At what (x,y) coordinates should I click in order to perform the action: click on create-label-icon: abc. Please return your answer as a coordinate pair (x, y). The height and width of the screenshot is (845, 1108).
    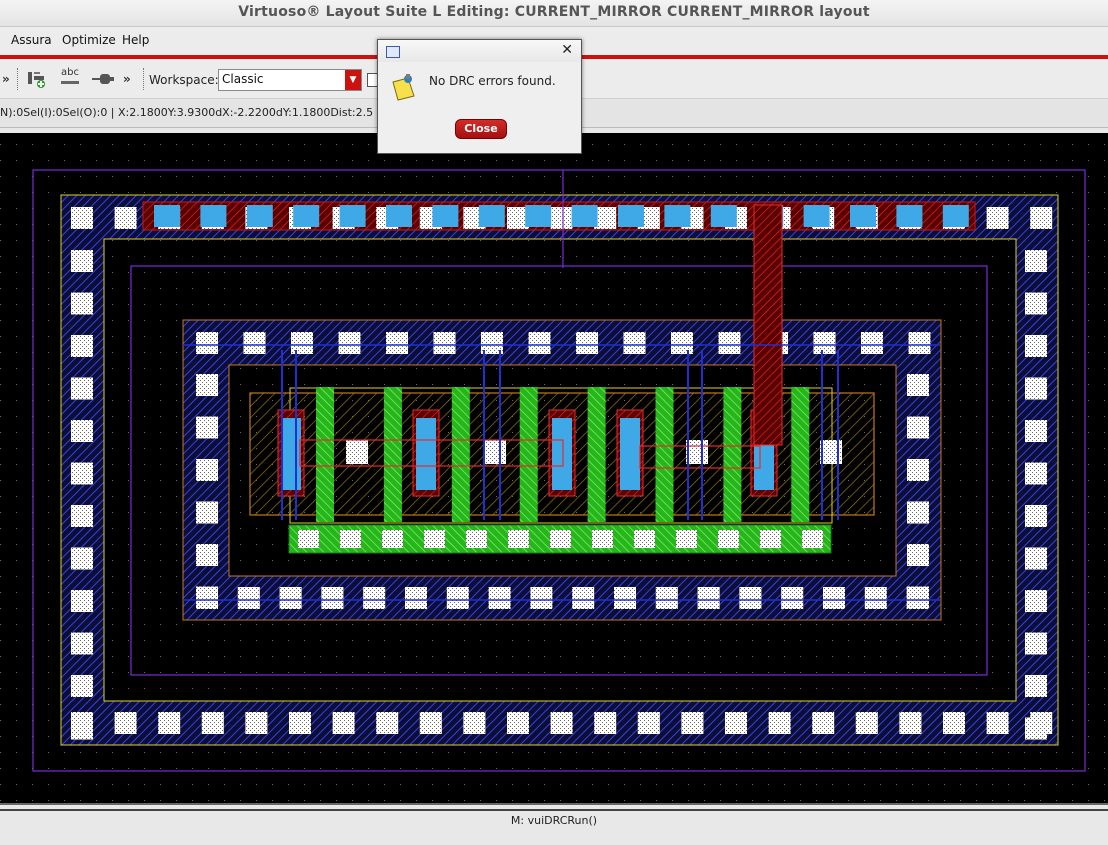
    Looking at the image, I should click on (71, 79).